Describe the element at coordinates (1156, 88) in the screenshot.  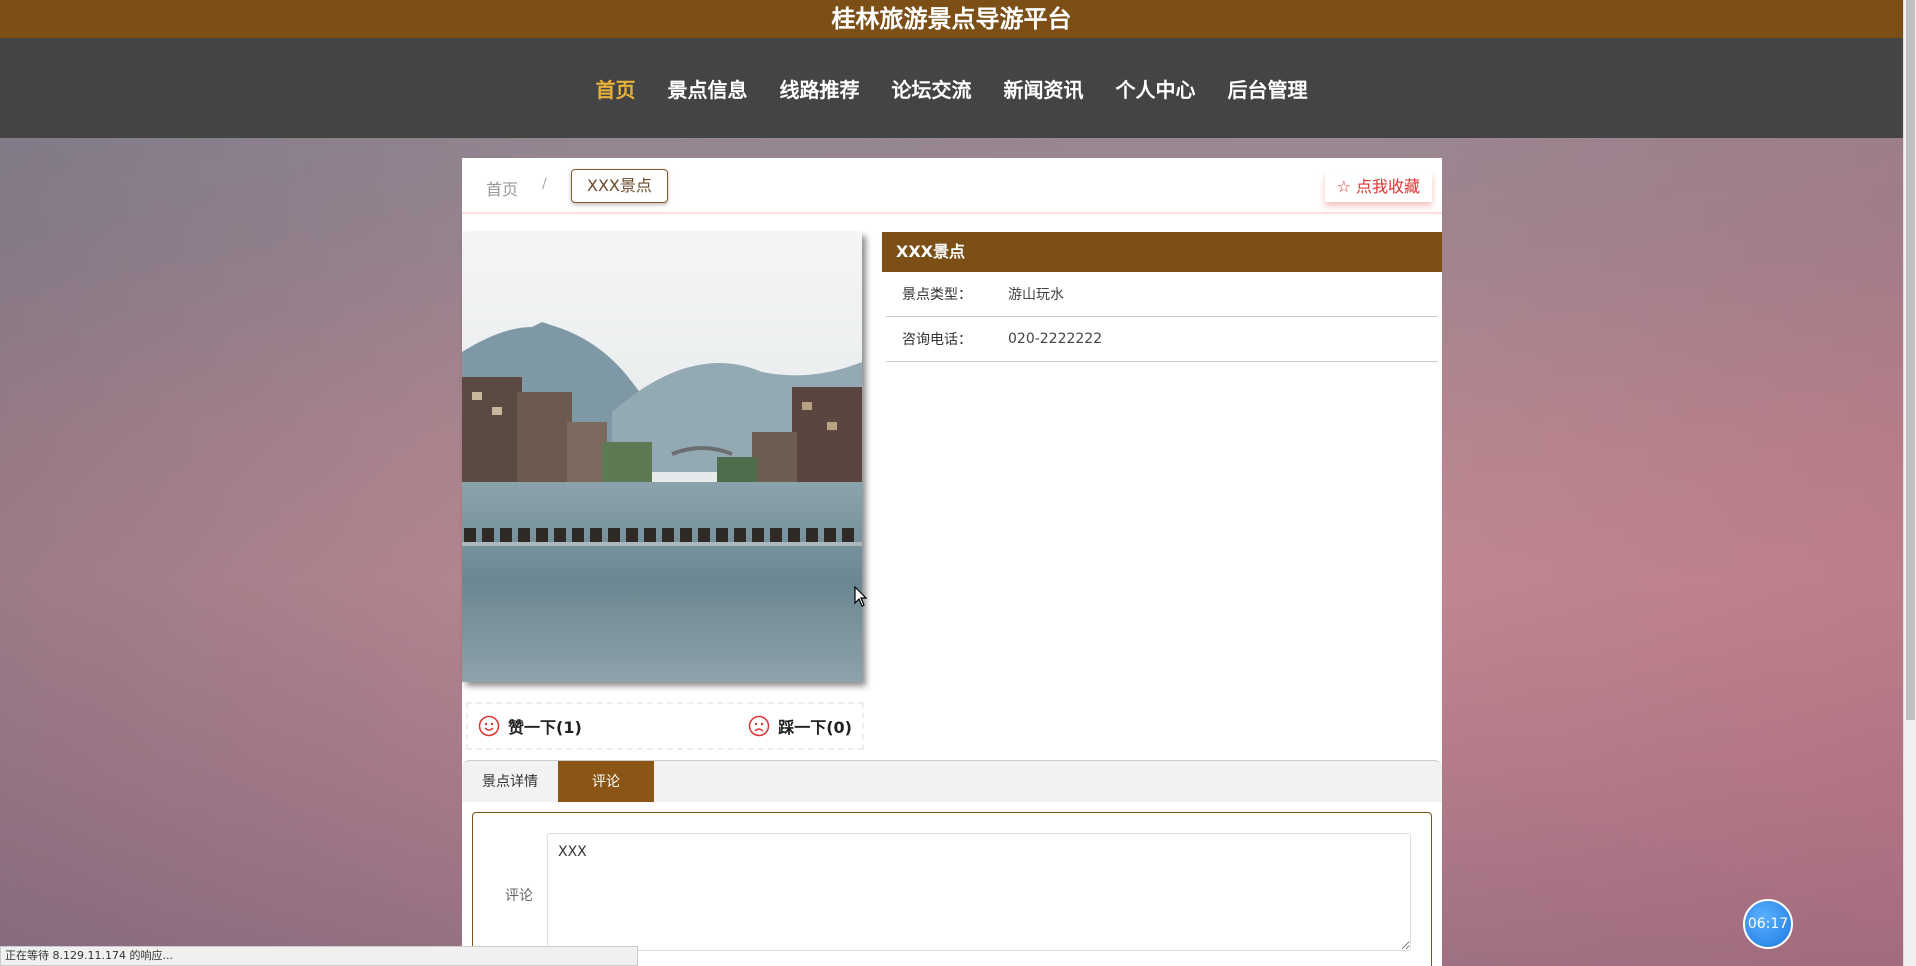
I see `nav-item-profile: 个人中心` at that location.